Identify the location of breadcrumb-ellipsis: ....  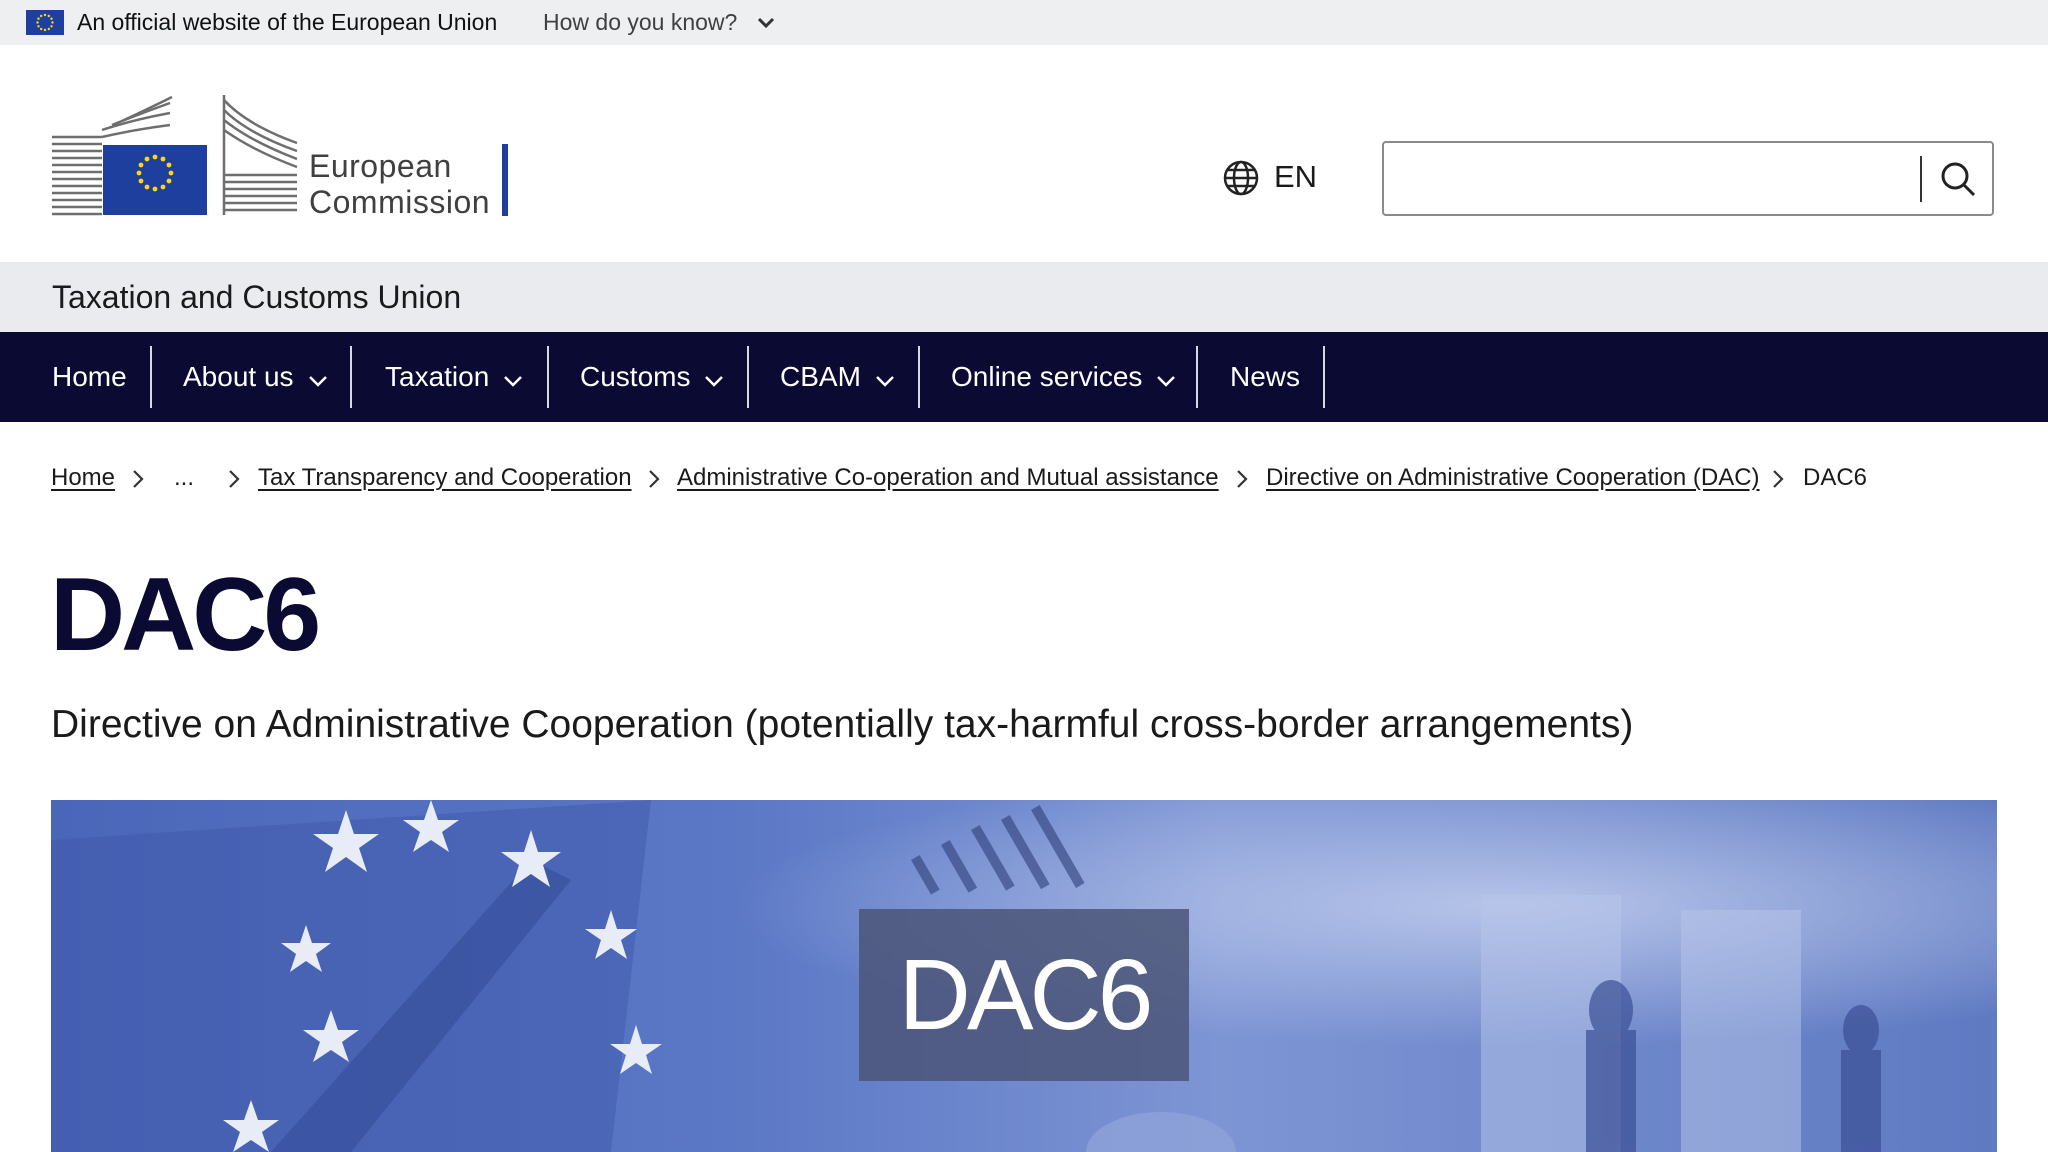
(184, 478).